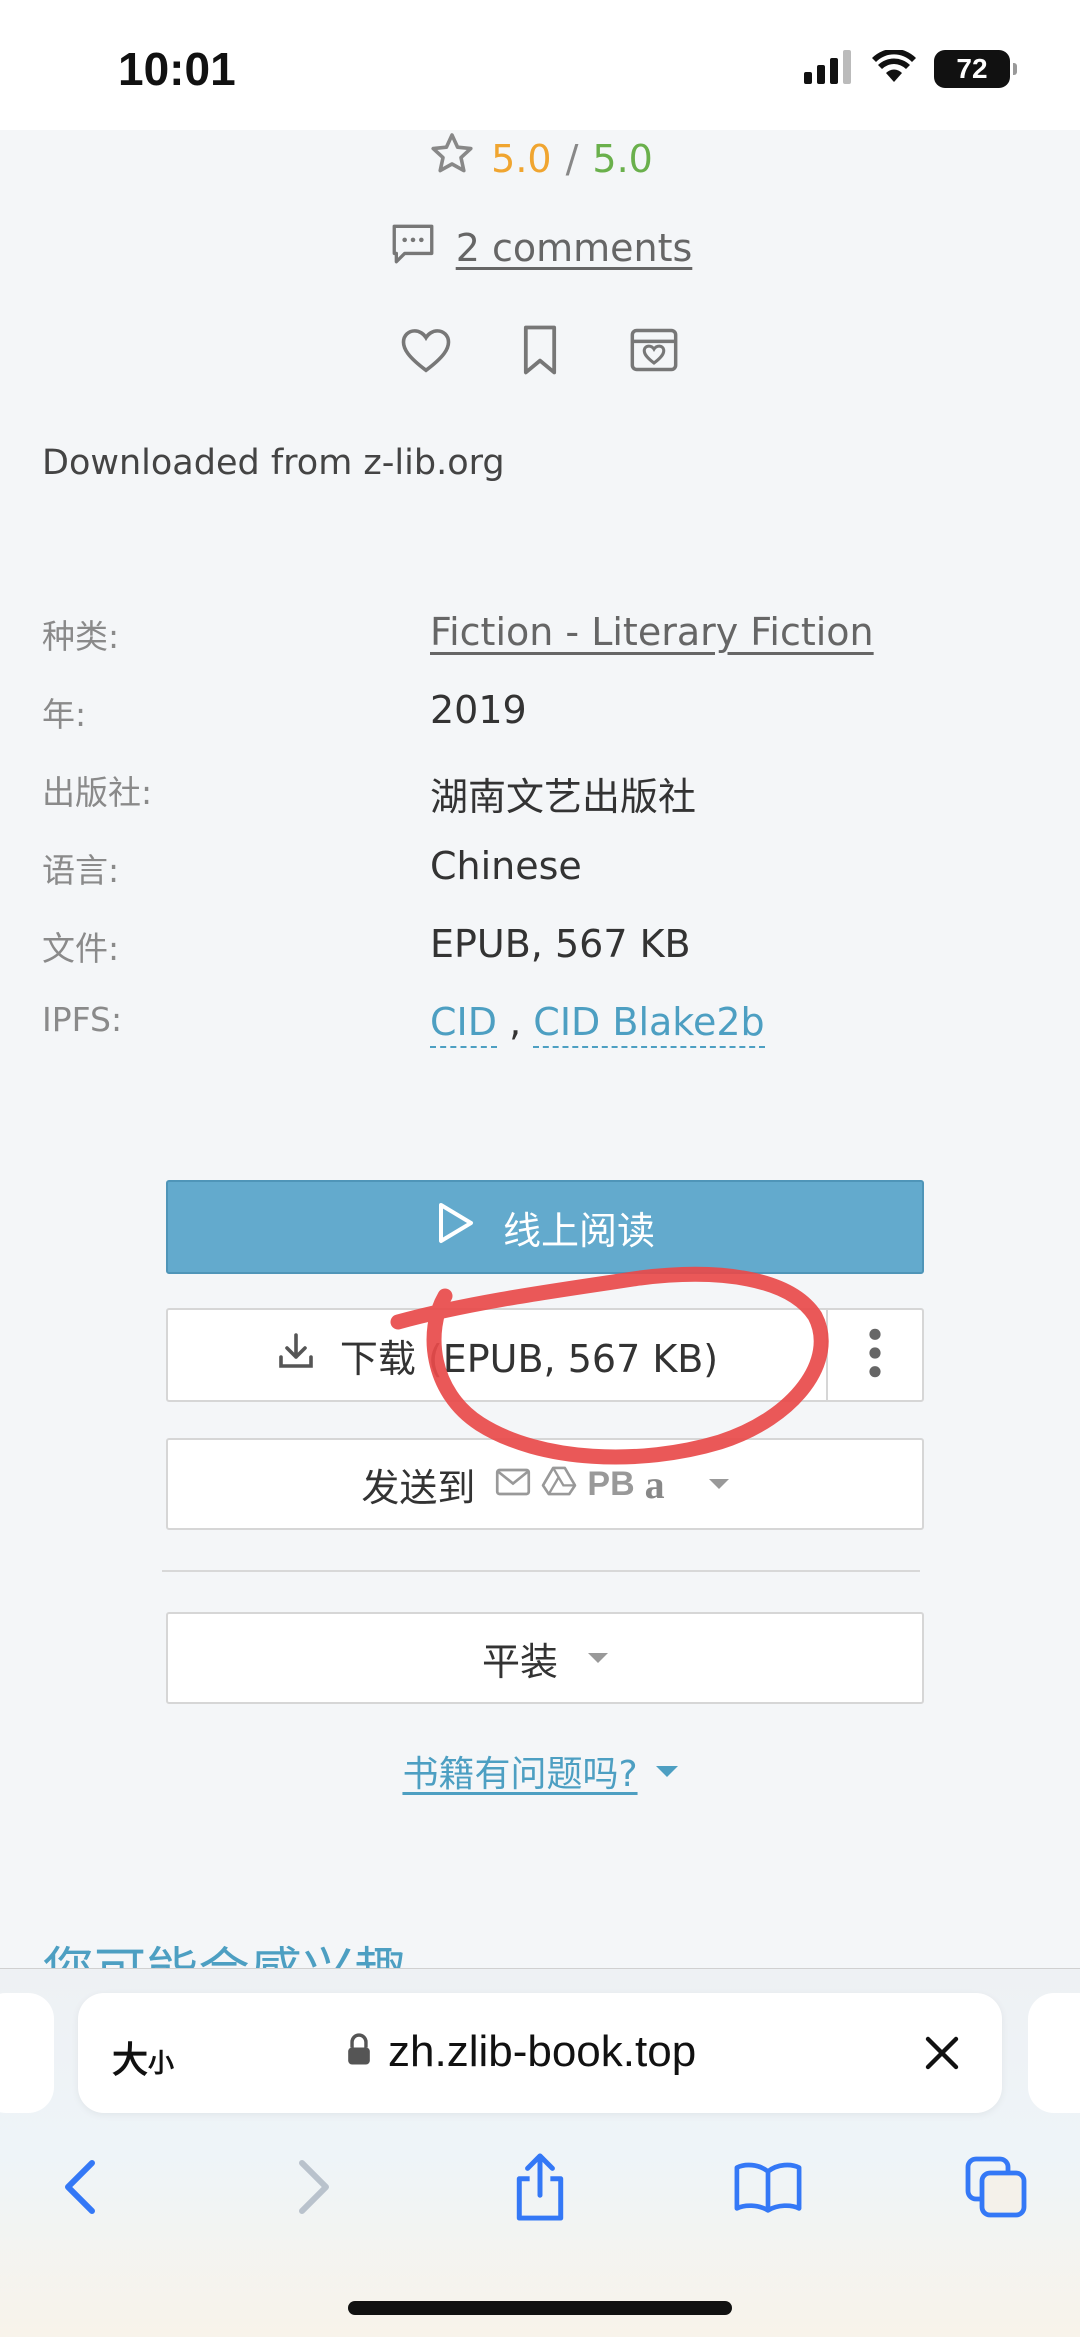 The width and height of the screenshot is (1080, 2337). I want to click on language-label: 语言:, so click(81, 870).